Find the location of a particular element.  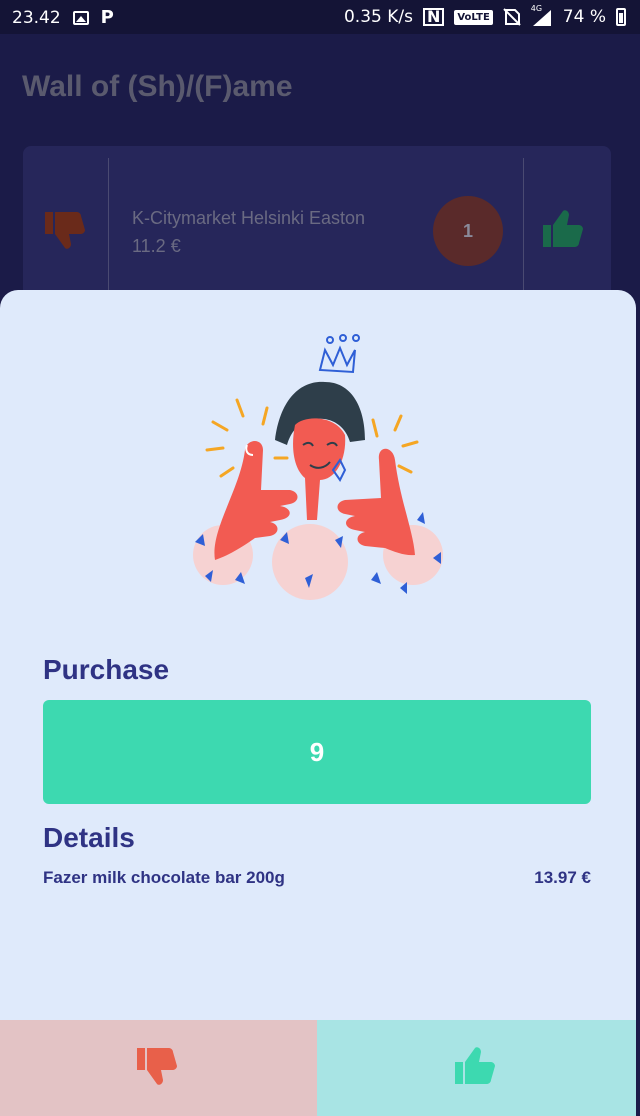

parking-notification-icon: P is located at coordinates (107, 17).